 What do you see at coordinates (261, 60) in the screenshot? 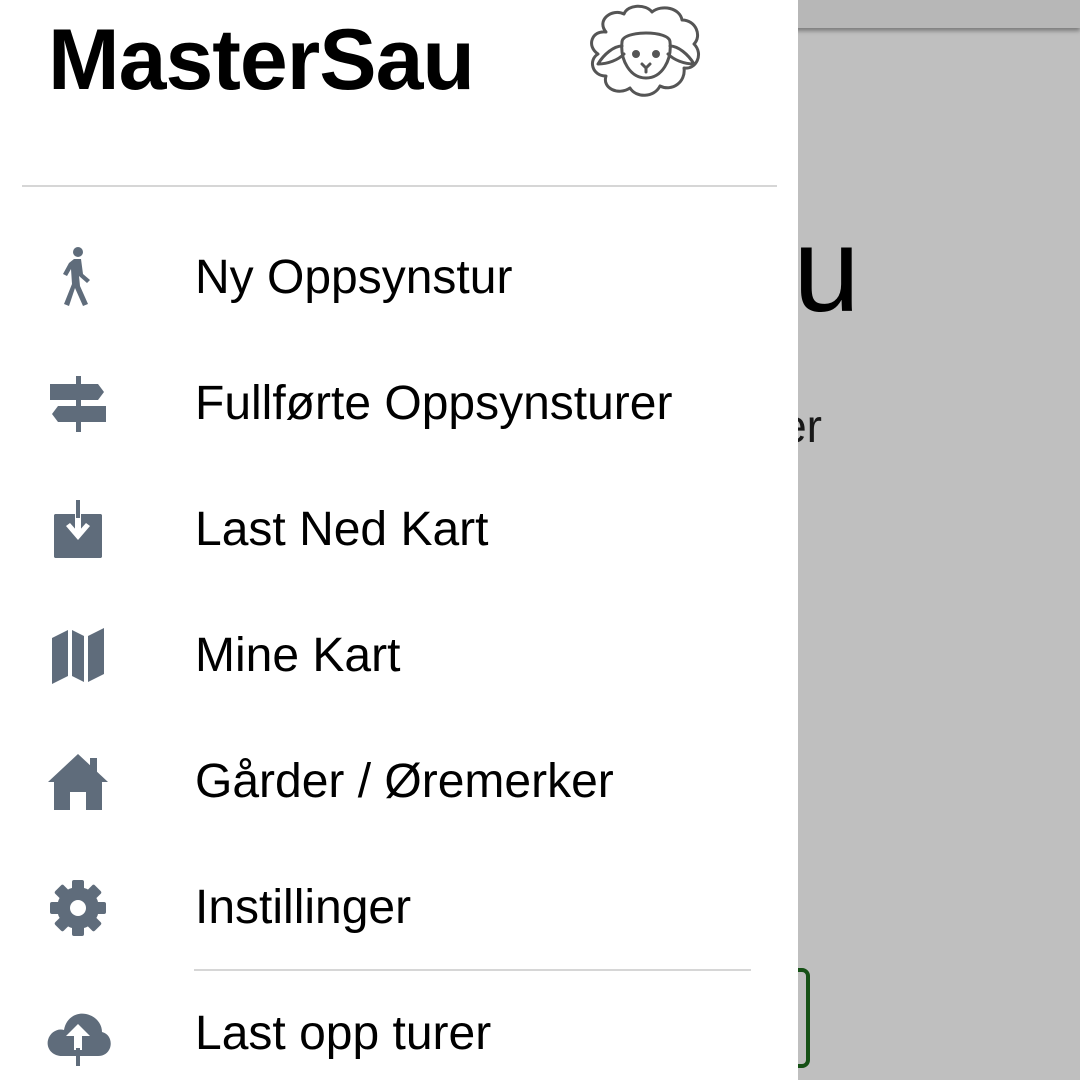
I see `app-title: MasterSau` at bounding box center [261, 60].